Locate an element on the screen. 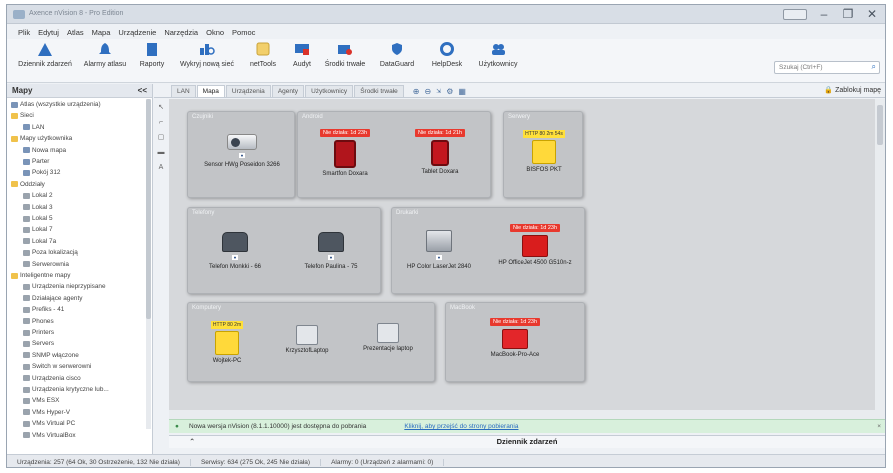 Image resolution: width=893 pixels, height=473 pixels. search-icon: ⌕ is located at coordinates (874, 67).